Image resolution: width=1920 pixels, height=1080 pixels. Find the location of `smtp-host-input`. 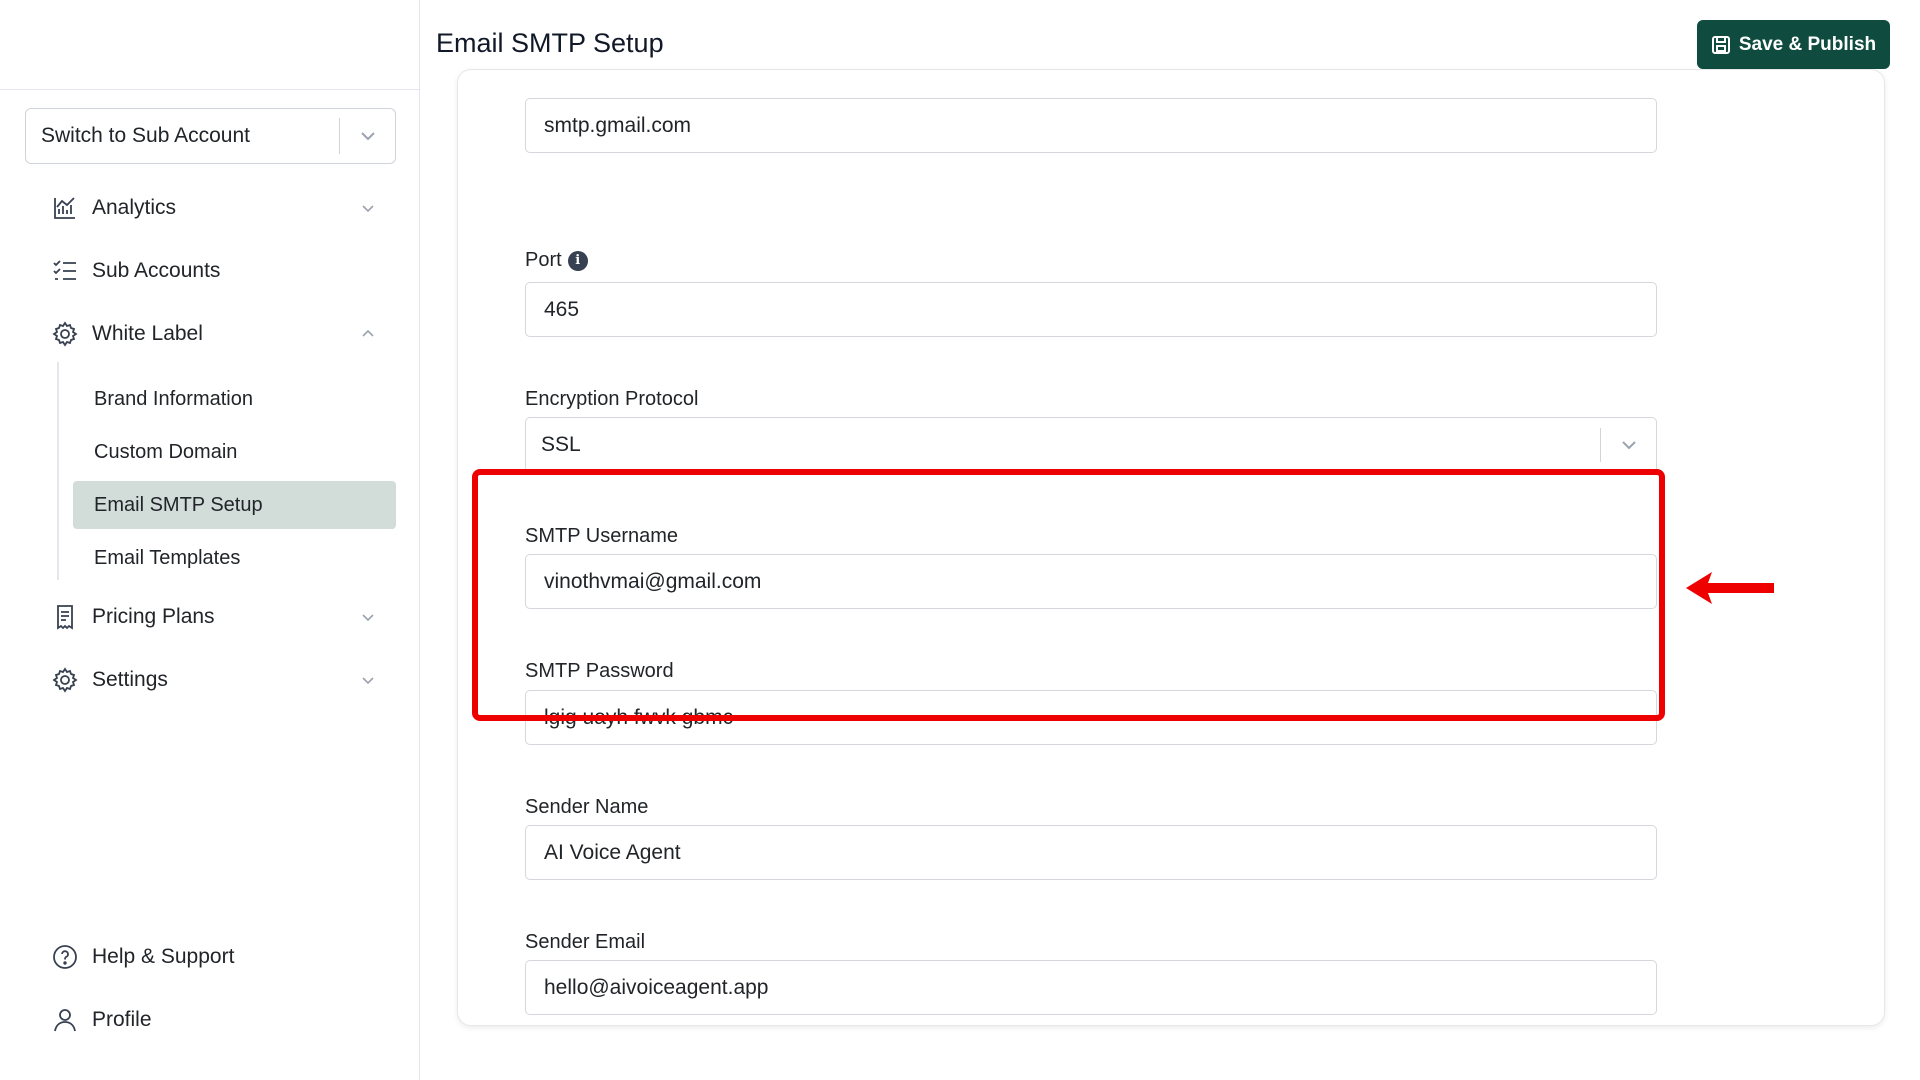

smtp-host-input is located at coordinates (1091, 125).